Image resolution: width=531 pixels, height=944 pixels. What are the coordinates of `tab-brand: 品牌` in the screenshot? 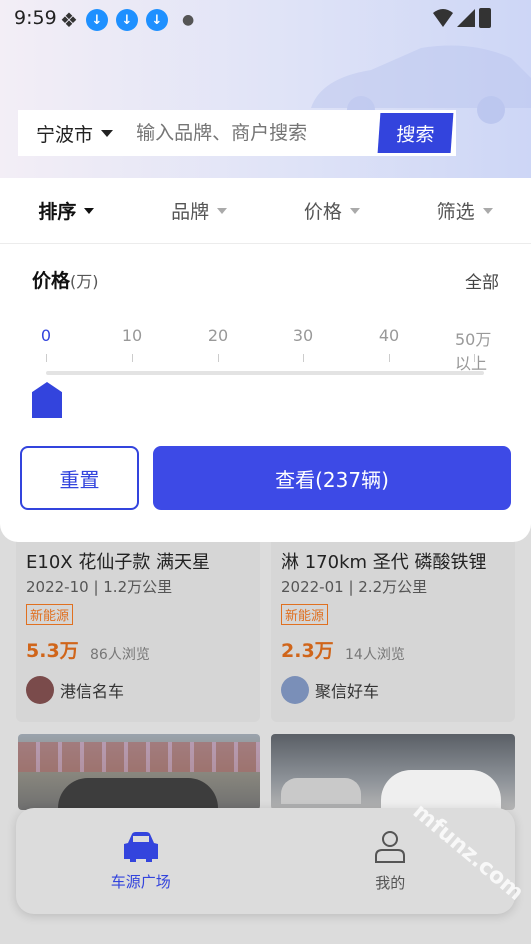 It's located at (199, 210).